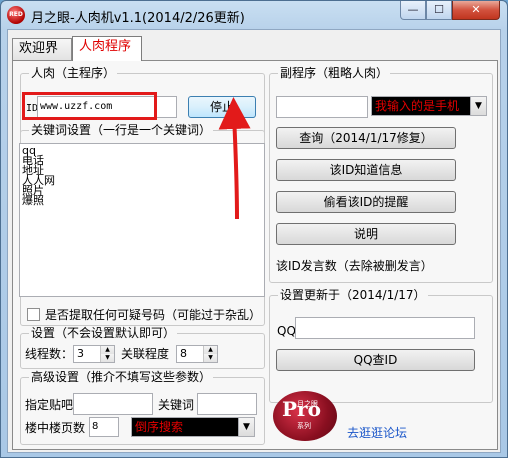 The image size is (508, 458). Describe the element at coordinates (49, 405) in the screenshot. I see `post-label: 指定贴吧` at that location.